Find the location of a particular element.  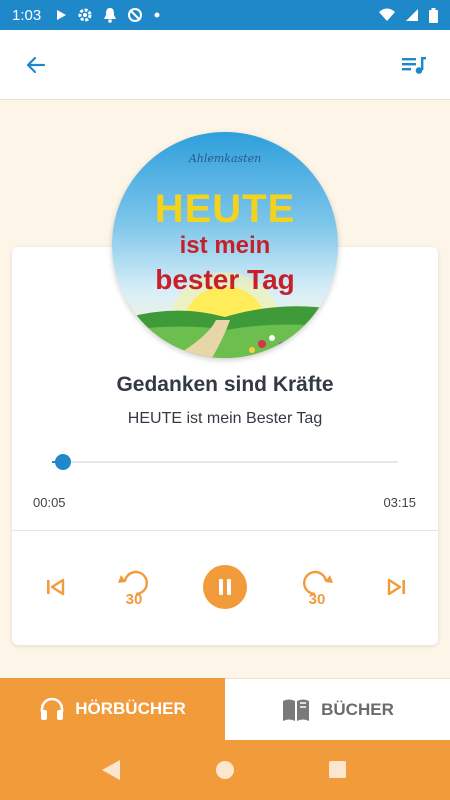

headphones-icon is located at coordinates (52, 708).